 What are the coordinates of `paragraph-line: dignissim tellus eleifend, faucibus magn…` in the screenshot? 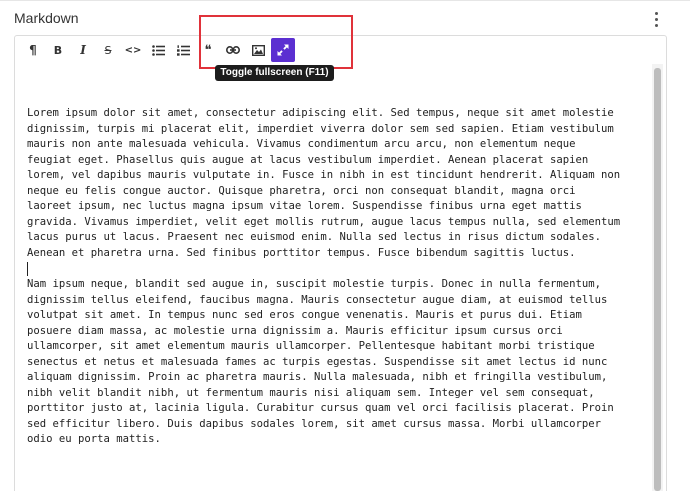 It's located at (317, 299).